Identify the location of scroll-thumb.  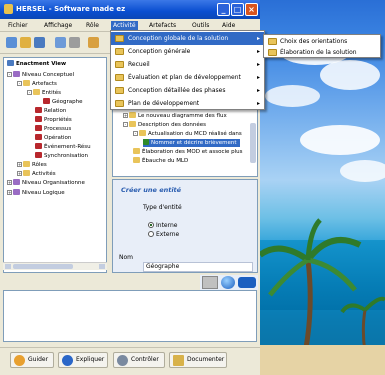
(43, 266).